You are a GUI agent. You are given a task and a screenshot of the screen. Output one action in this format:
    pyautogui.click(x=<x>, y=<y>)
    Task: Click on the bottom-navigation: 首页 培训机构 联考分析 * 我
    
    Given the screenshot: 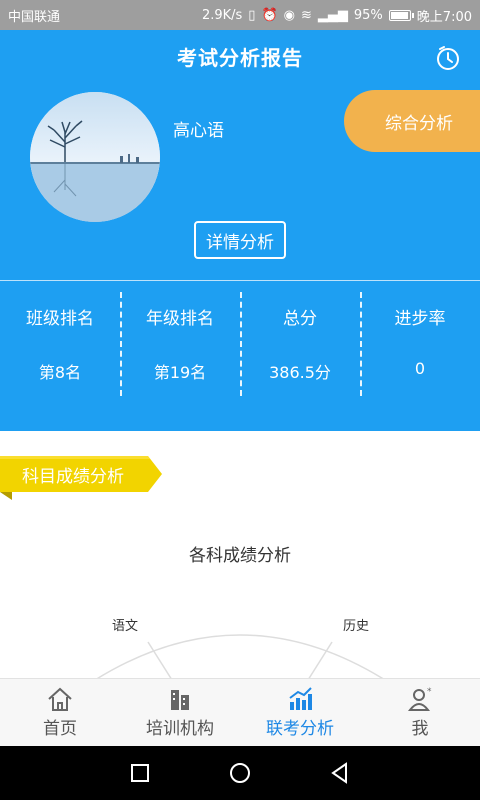 What is the action you would take?
    pyautogui.click(x=240, y=712)
    